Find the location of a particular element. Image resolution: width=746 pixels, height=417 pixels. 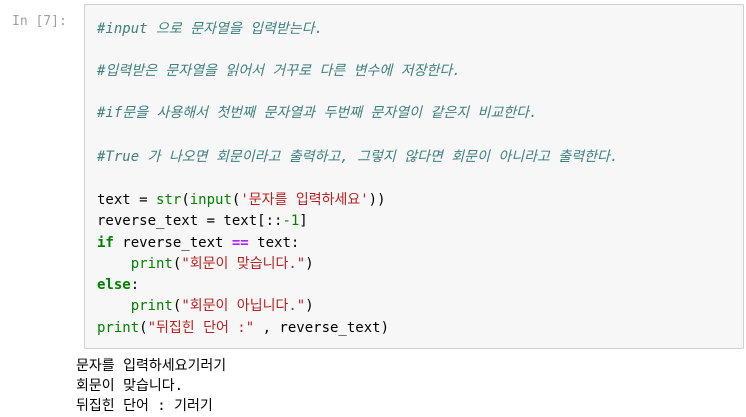

code-token: if is located at coordinates (105, 243).